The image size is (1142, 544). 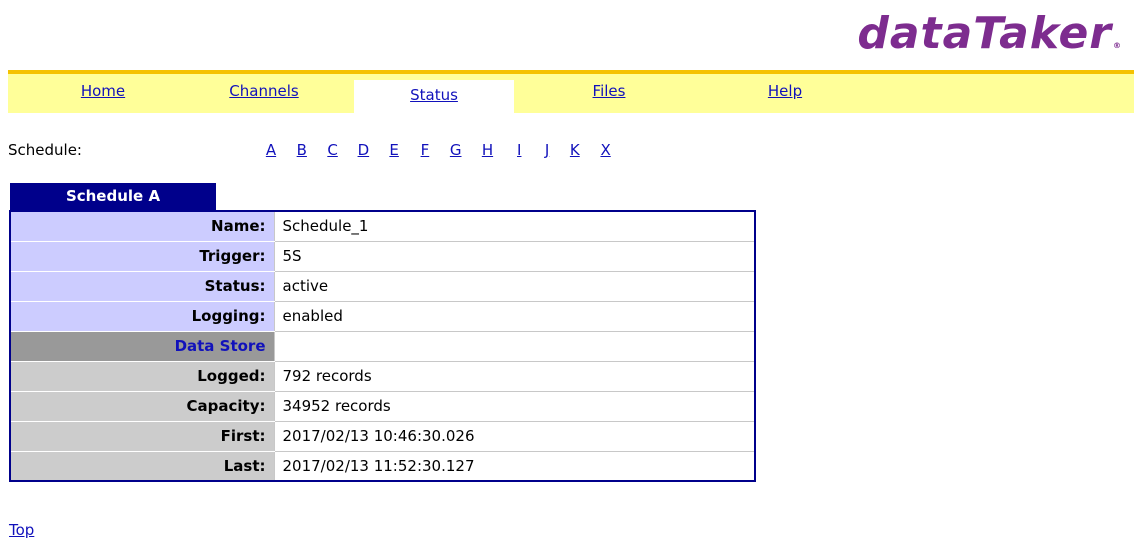 What do you see at coordinates (514, 256) in the screenshot?
I see `row-value-trigger: 5S` at bounding box center [514, 256].